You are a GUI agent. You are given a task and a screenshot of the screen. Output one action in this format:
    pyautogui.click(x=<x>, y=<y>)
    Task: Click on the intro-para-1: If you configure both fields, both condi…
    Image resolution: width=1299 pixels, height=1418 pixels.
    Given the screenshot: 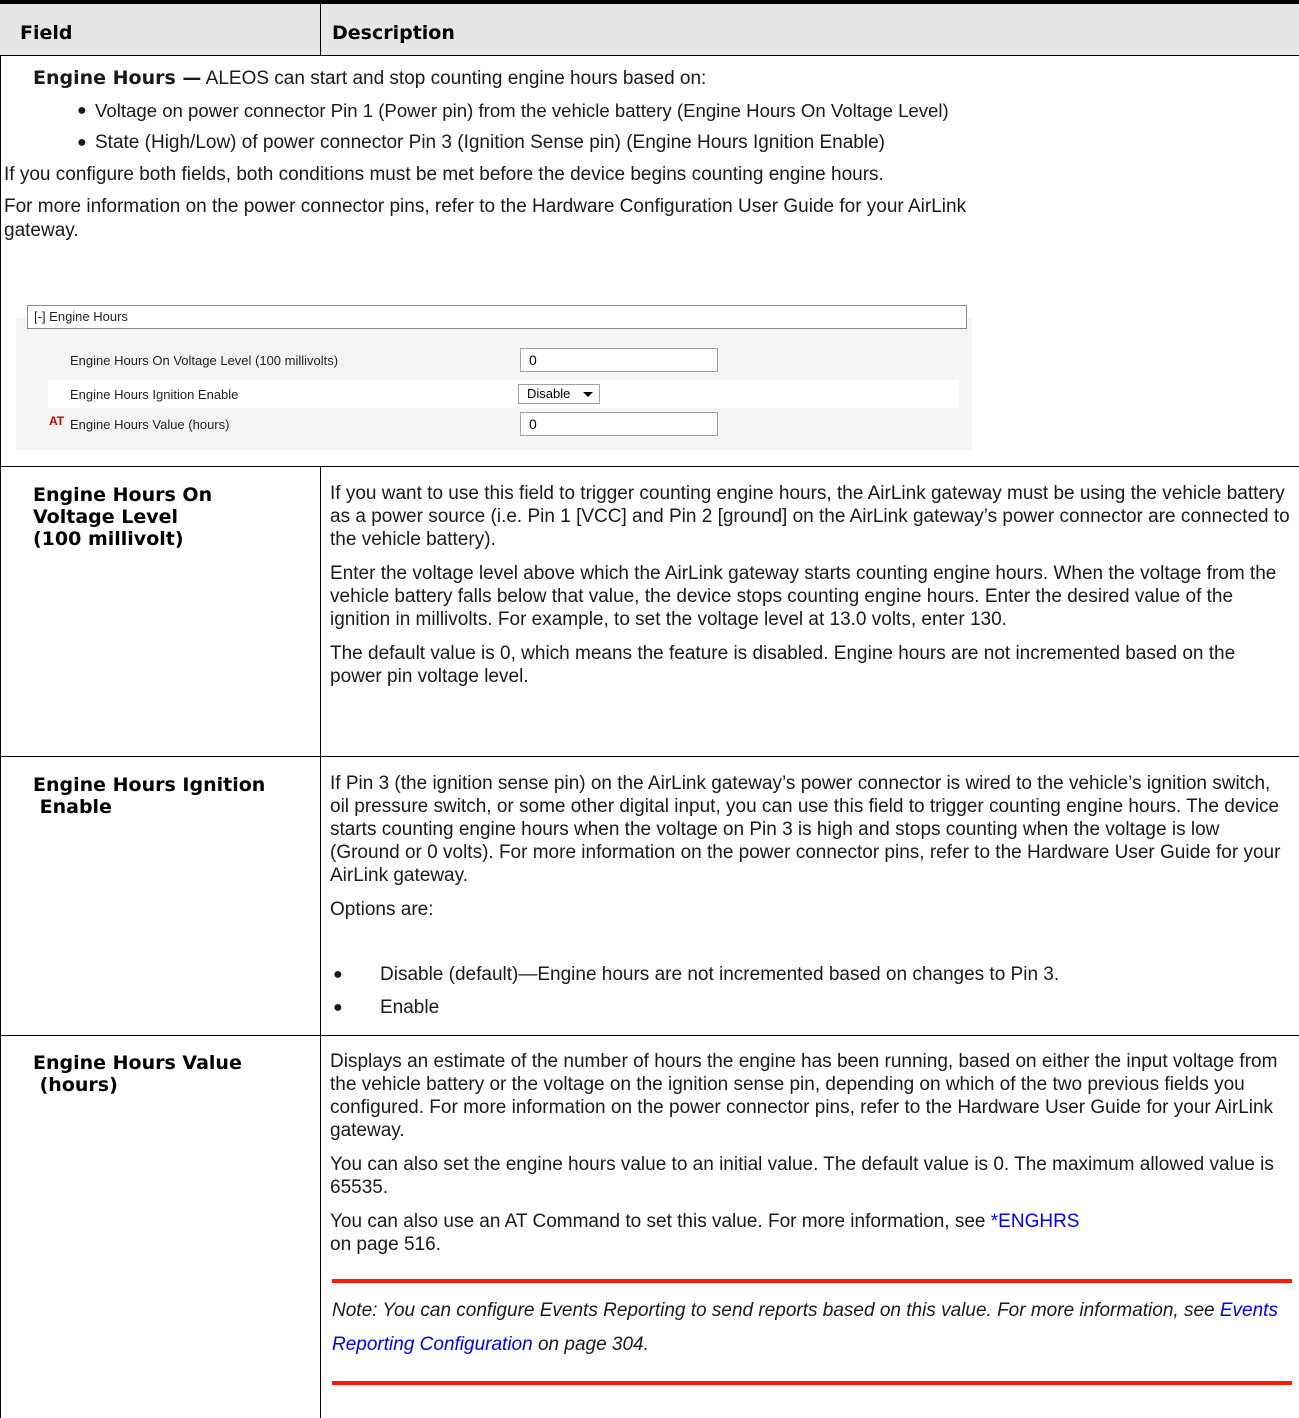 What is the action you would take?
    pyautogui.click(x=444, y=174)
    